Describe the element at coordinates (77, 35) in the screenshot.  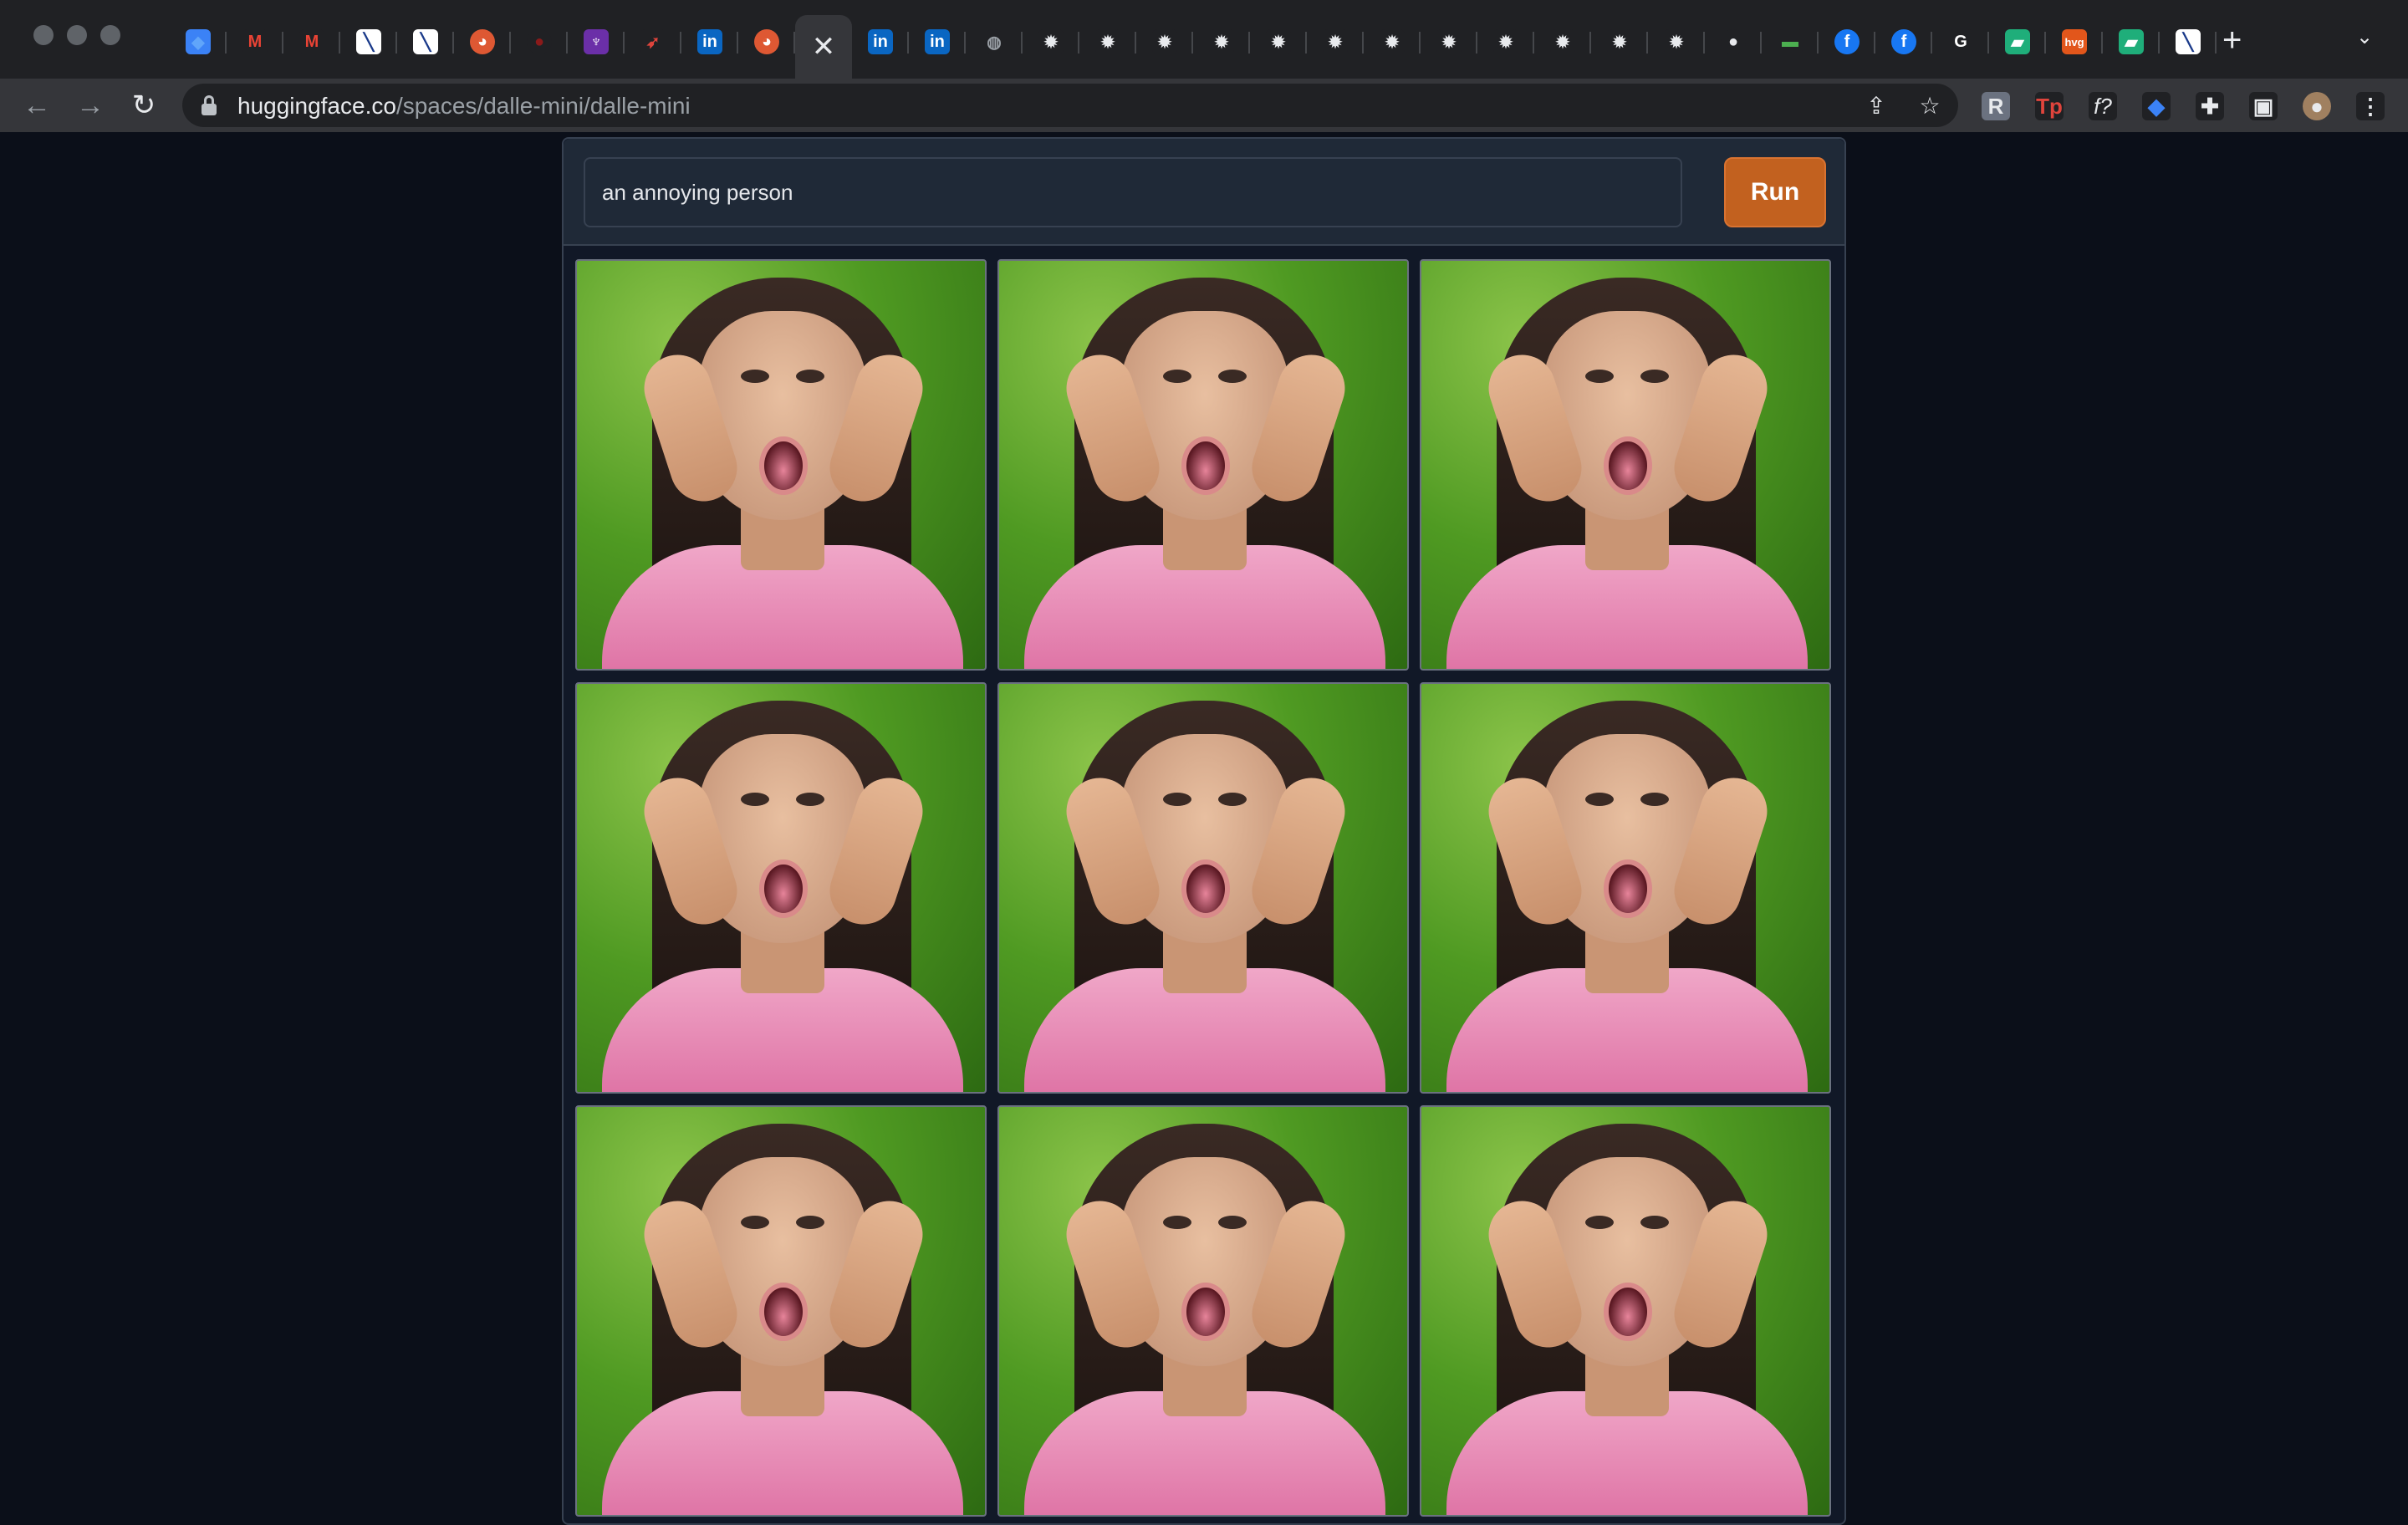
I see `minimize-window-button` at that location.